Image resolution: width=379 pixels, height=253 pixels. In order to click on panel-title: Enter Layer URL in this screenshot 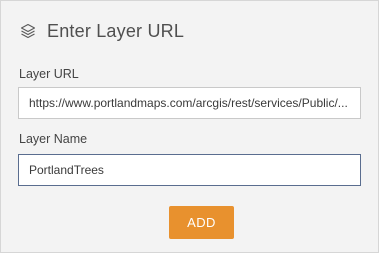, I will do `click(116, 30)`.